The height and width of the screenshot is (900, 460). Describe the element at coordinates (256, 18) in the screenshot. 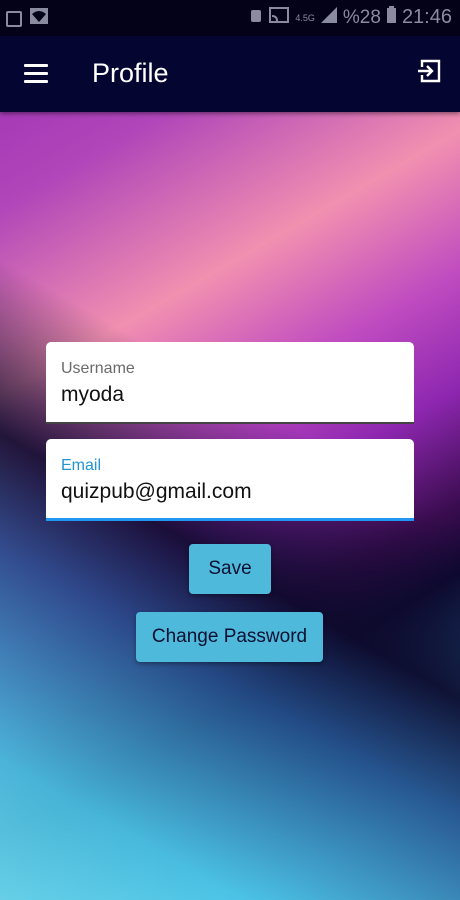

I see `alarm-icon` at that location.